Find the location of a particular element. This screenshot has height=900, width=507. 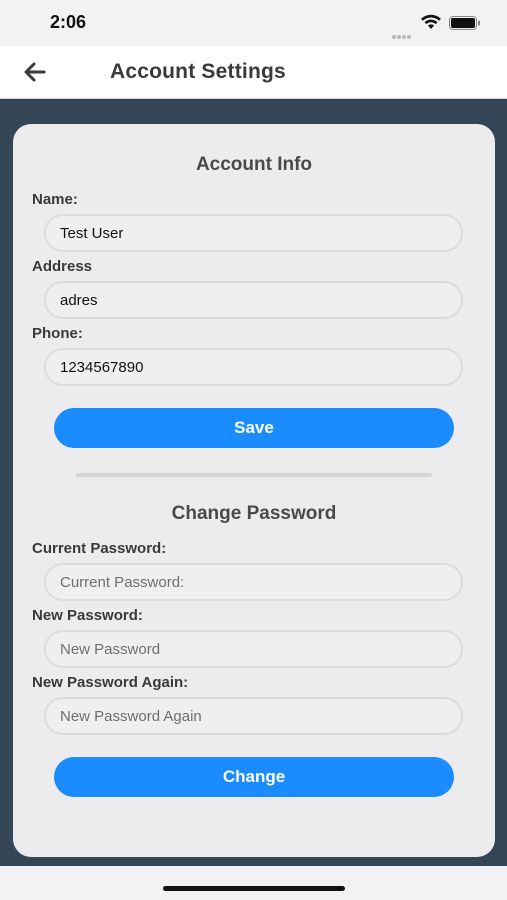

back-button is located at coordinates (35, 72).